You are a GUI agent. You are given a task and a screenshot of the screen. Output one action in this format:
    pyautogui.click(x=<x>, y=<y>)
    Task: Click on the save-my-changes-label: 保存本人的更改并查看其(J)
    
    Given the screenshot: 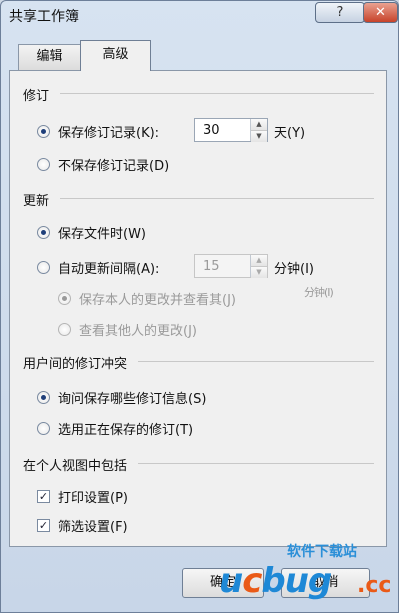 What is the action you would take?
    pyautogui.click(x=157, y=300)
    